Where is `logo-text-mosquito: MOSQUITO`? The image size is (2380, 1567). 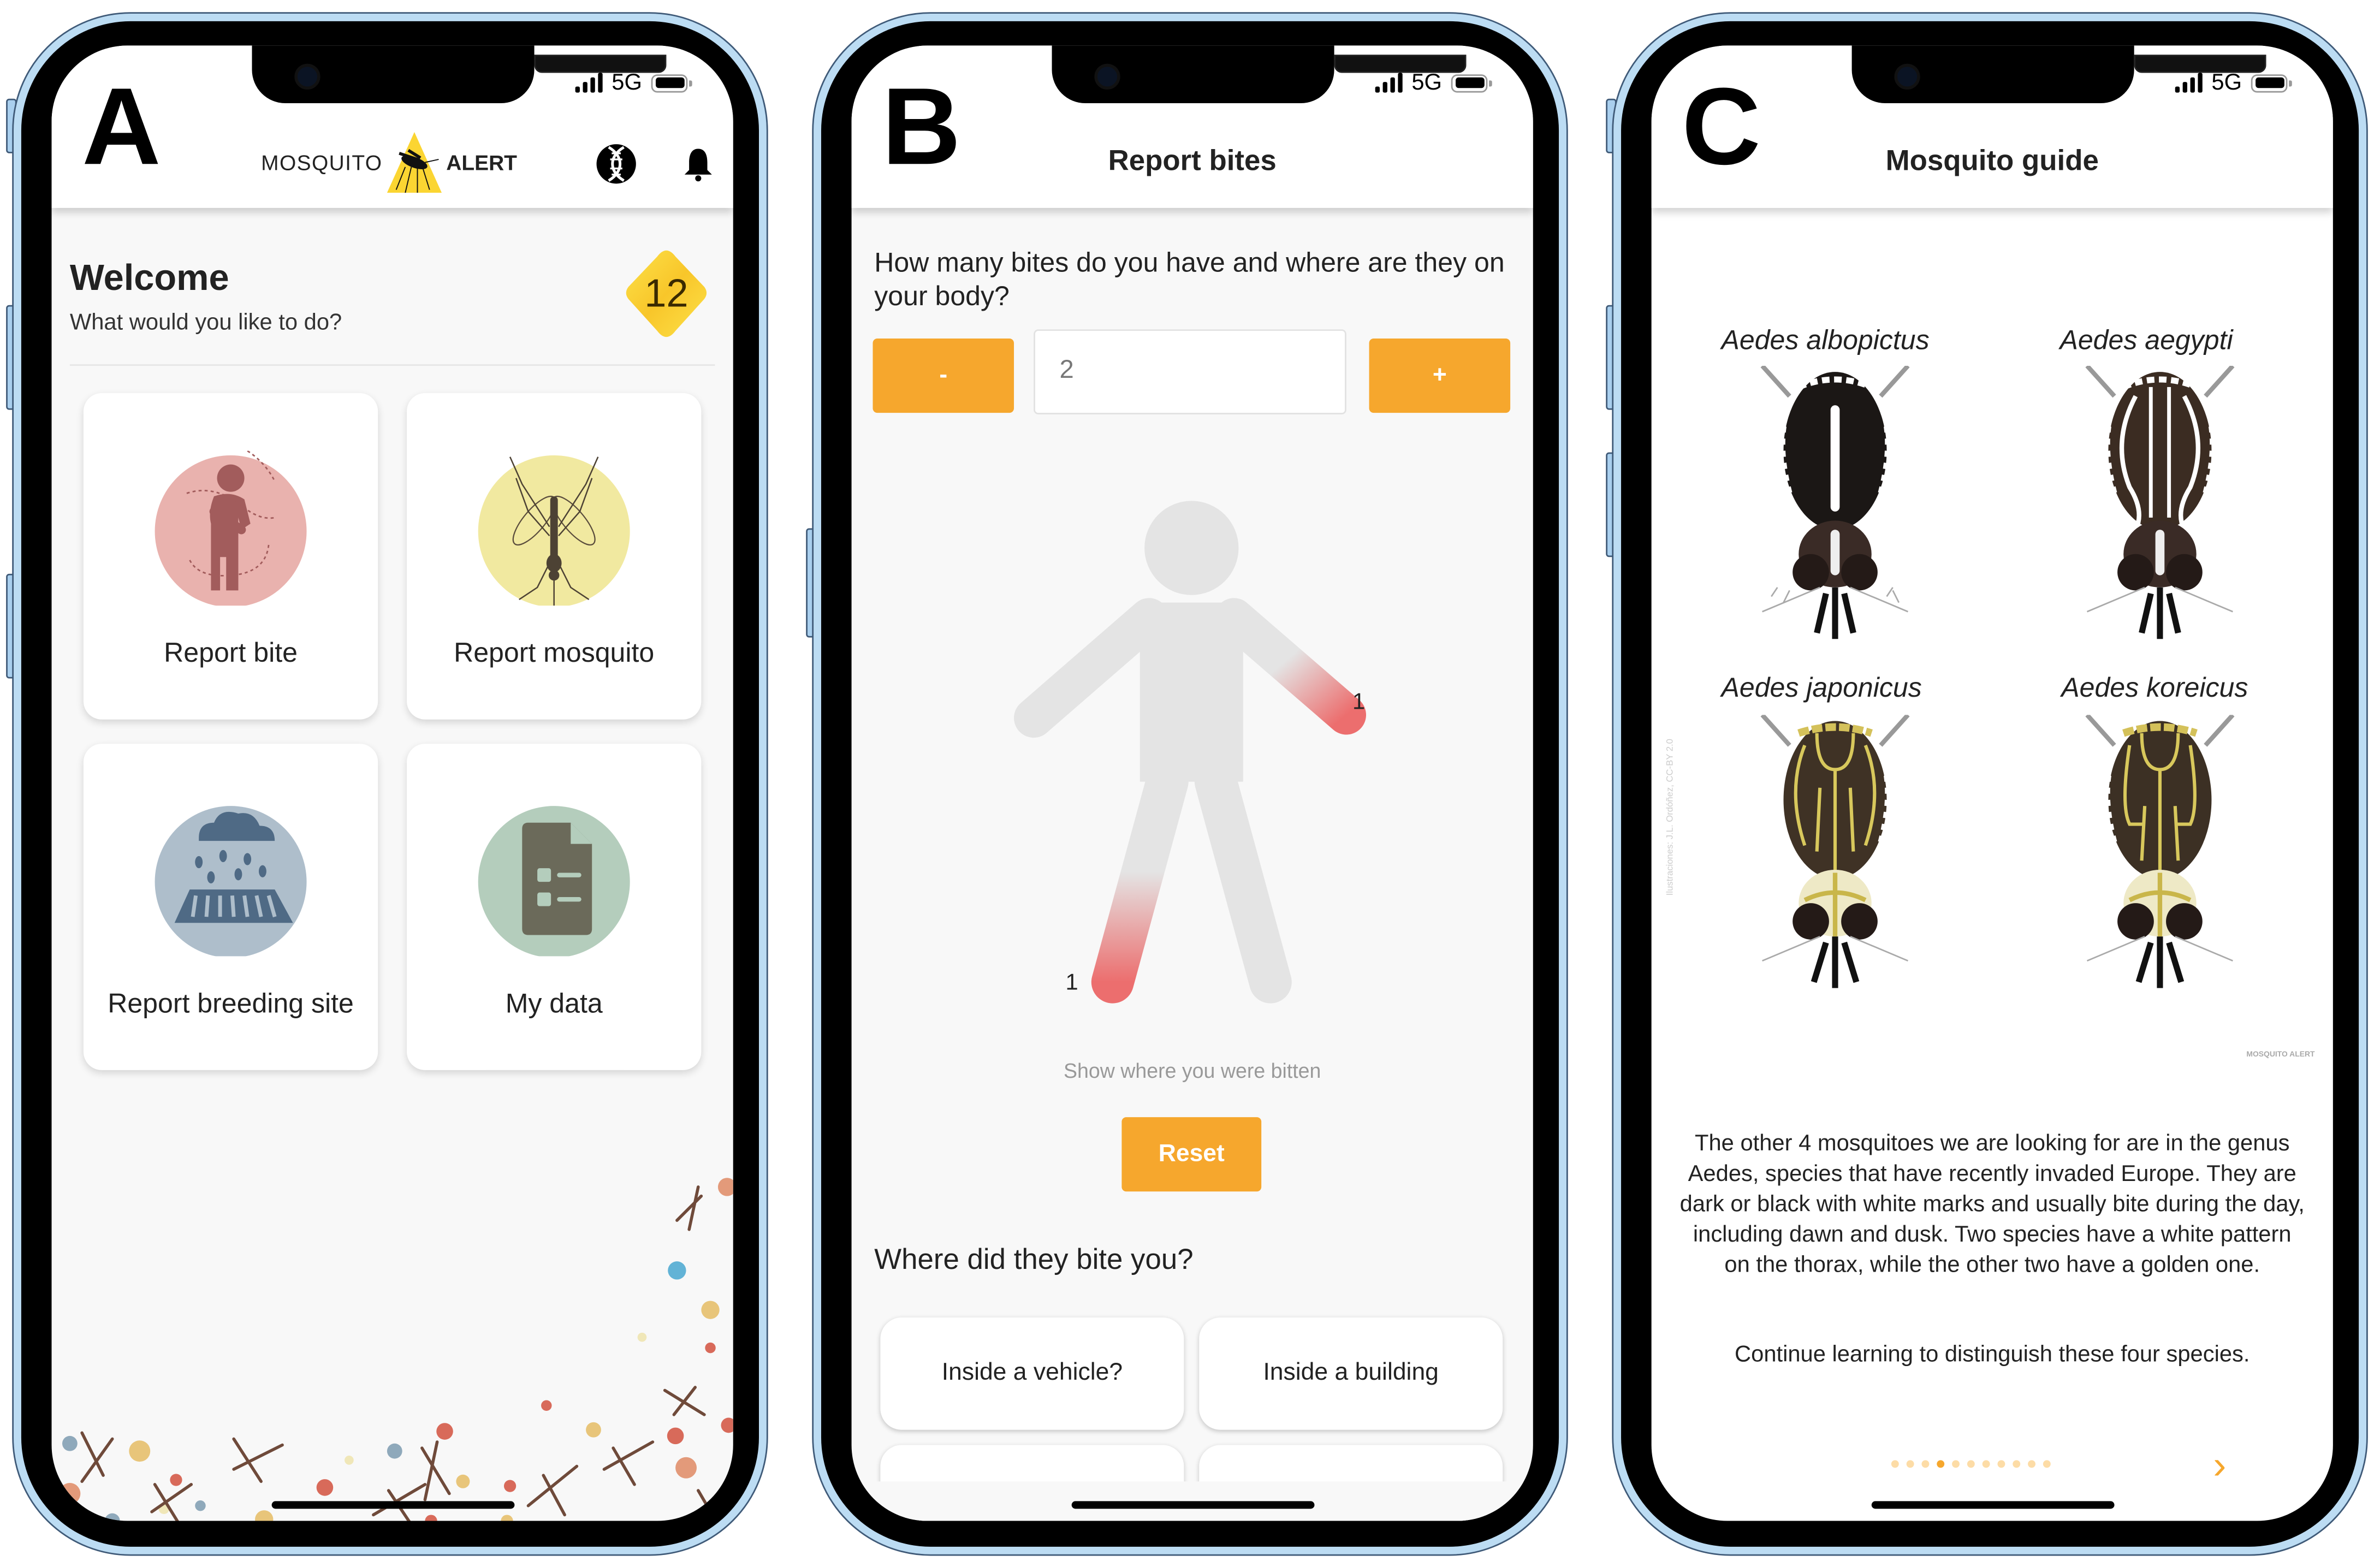
logo-text-mosquito: MOSQUITO is located at coordinates (322, 162).